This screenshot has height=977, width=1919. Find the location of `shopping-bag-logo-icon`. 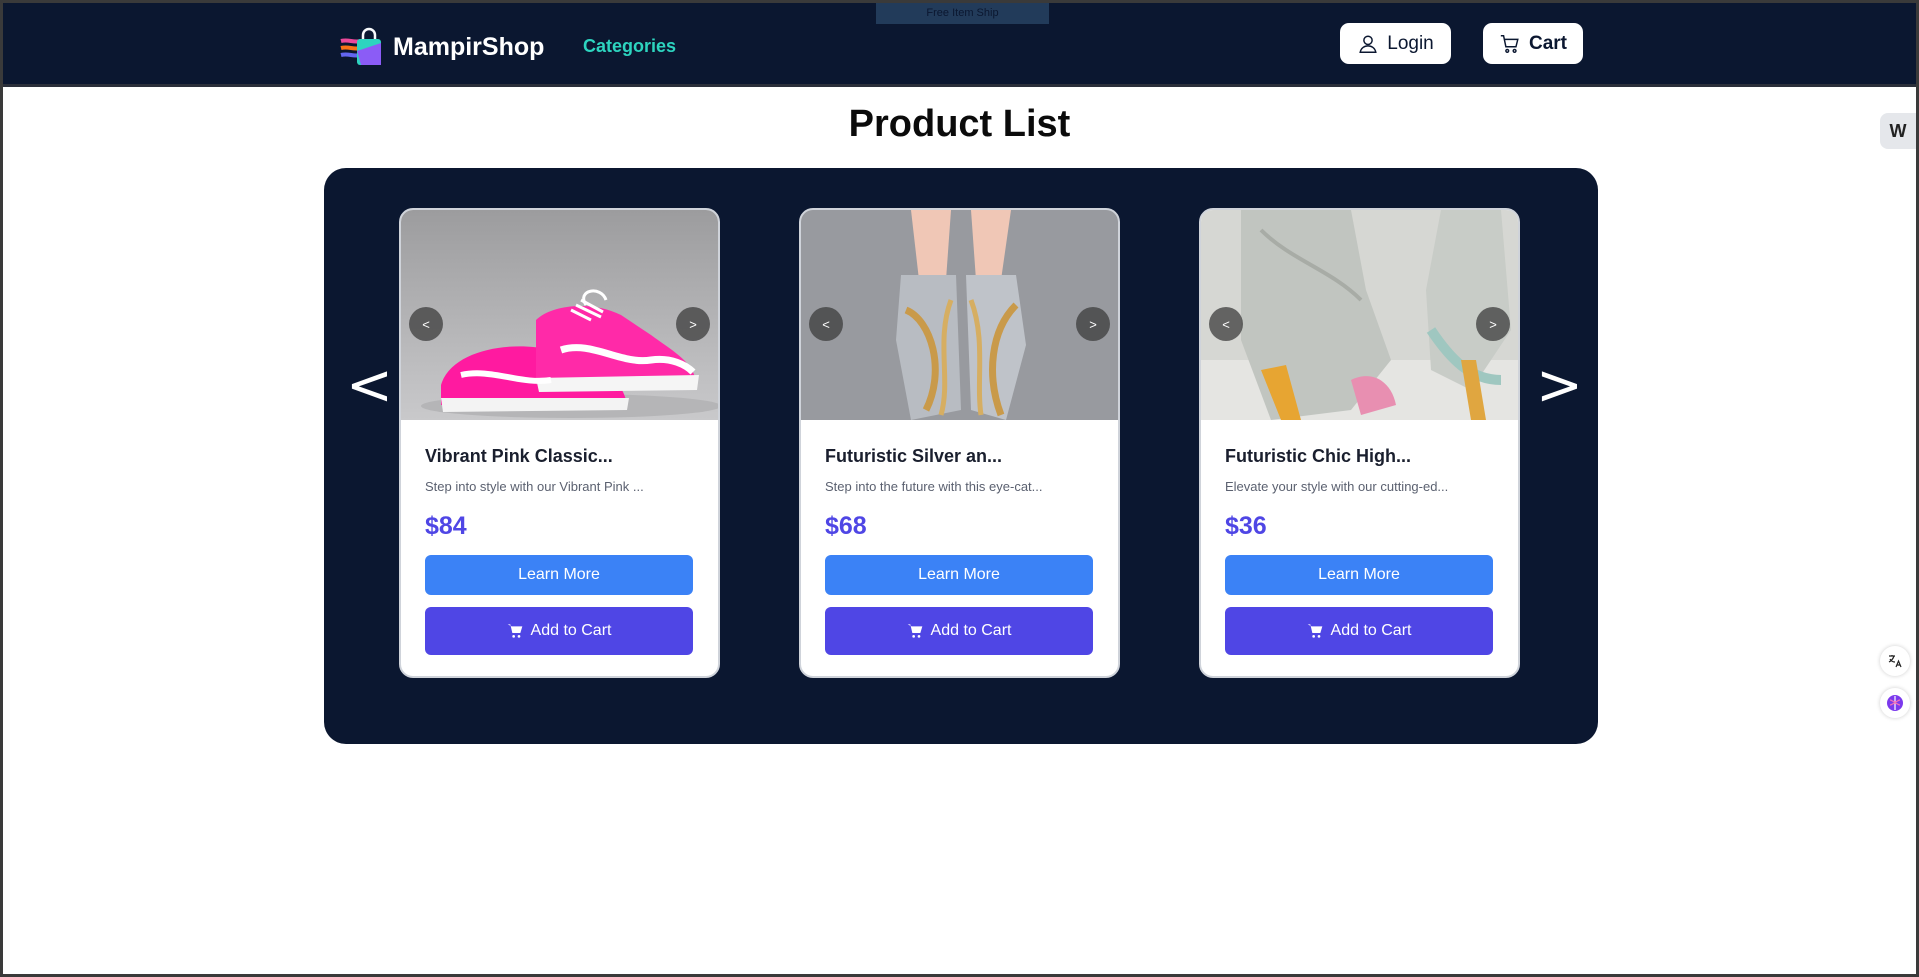

shopping-bag-logo-icon is located at coordinates (360, 46).